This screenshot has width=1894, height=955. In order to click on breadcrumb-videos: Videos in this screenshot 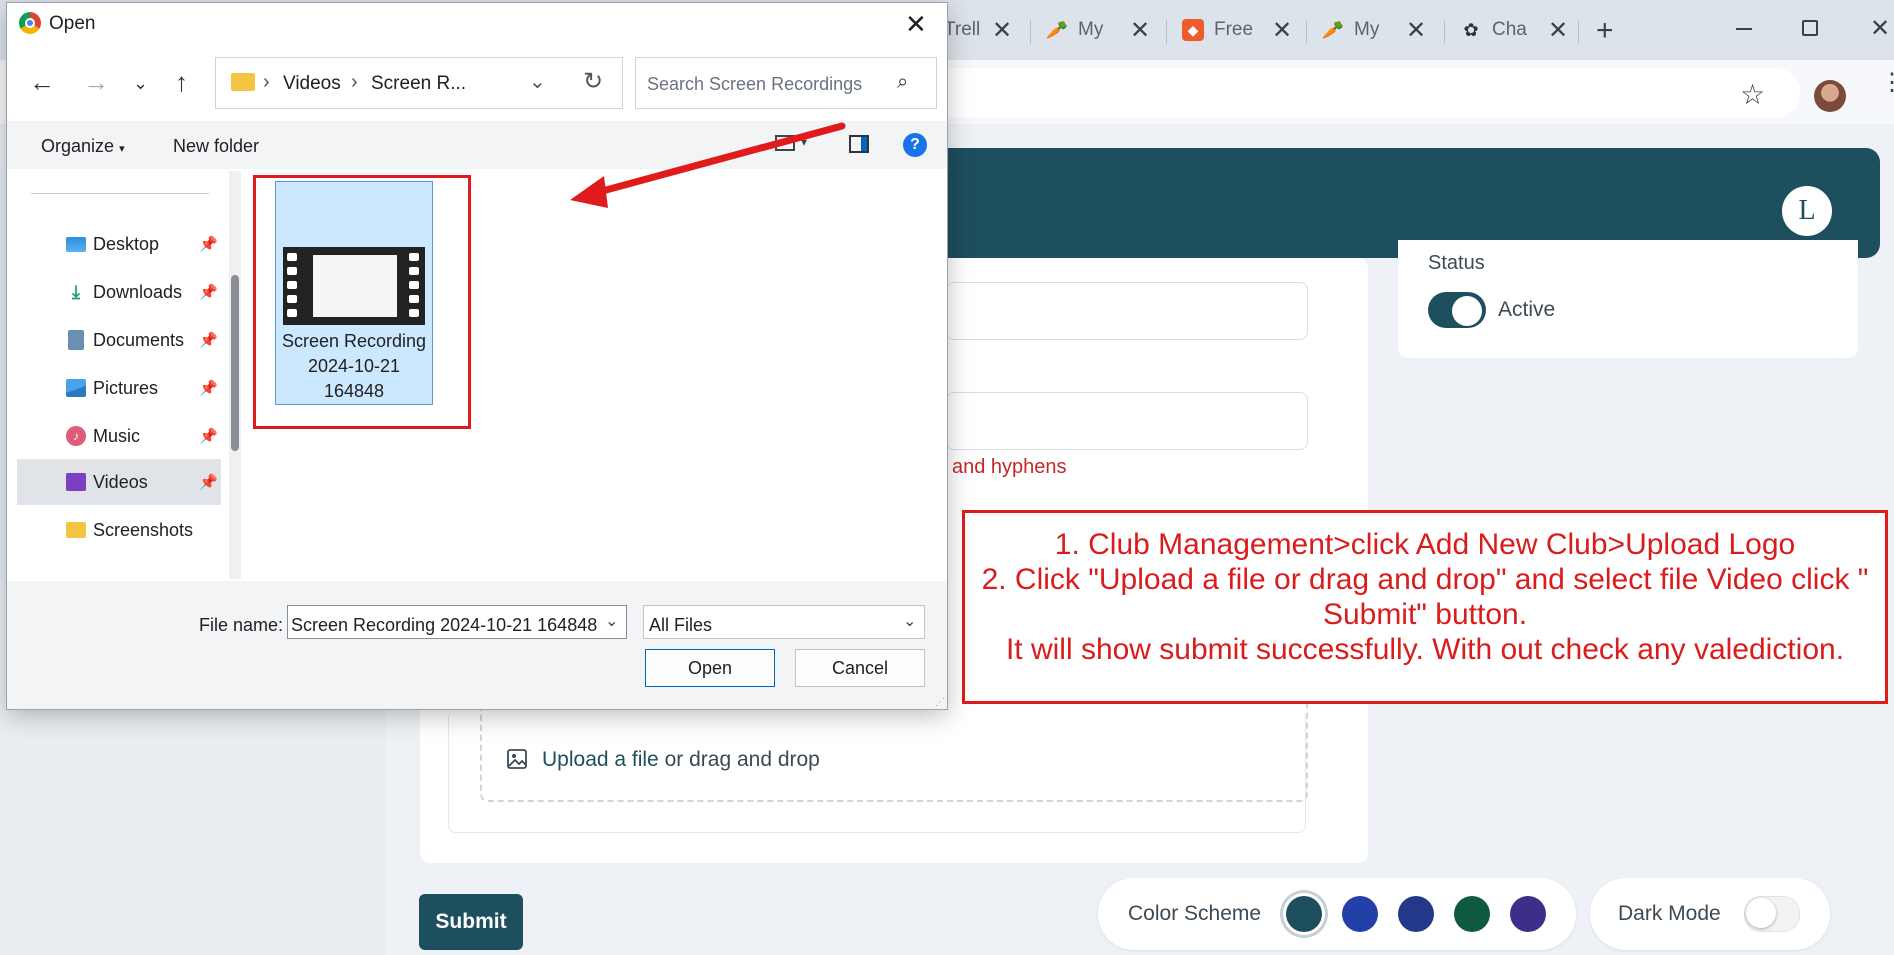, I will do `click(312, 84)`.